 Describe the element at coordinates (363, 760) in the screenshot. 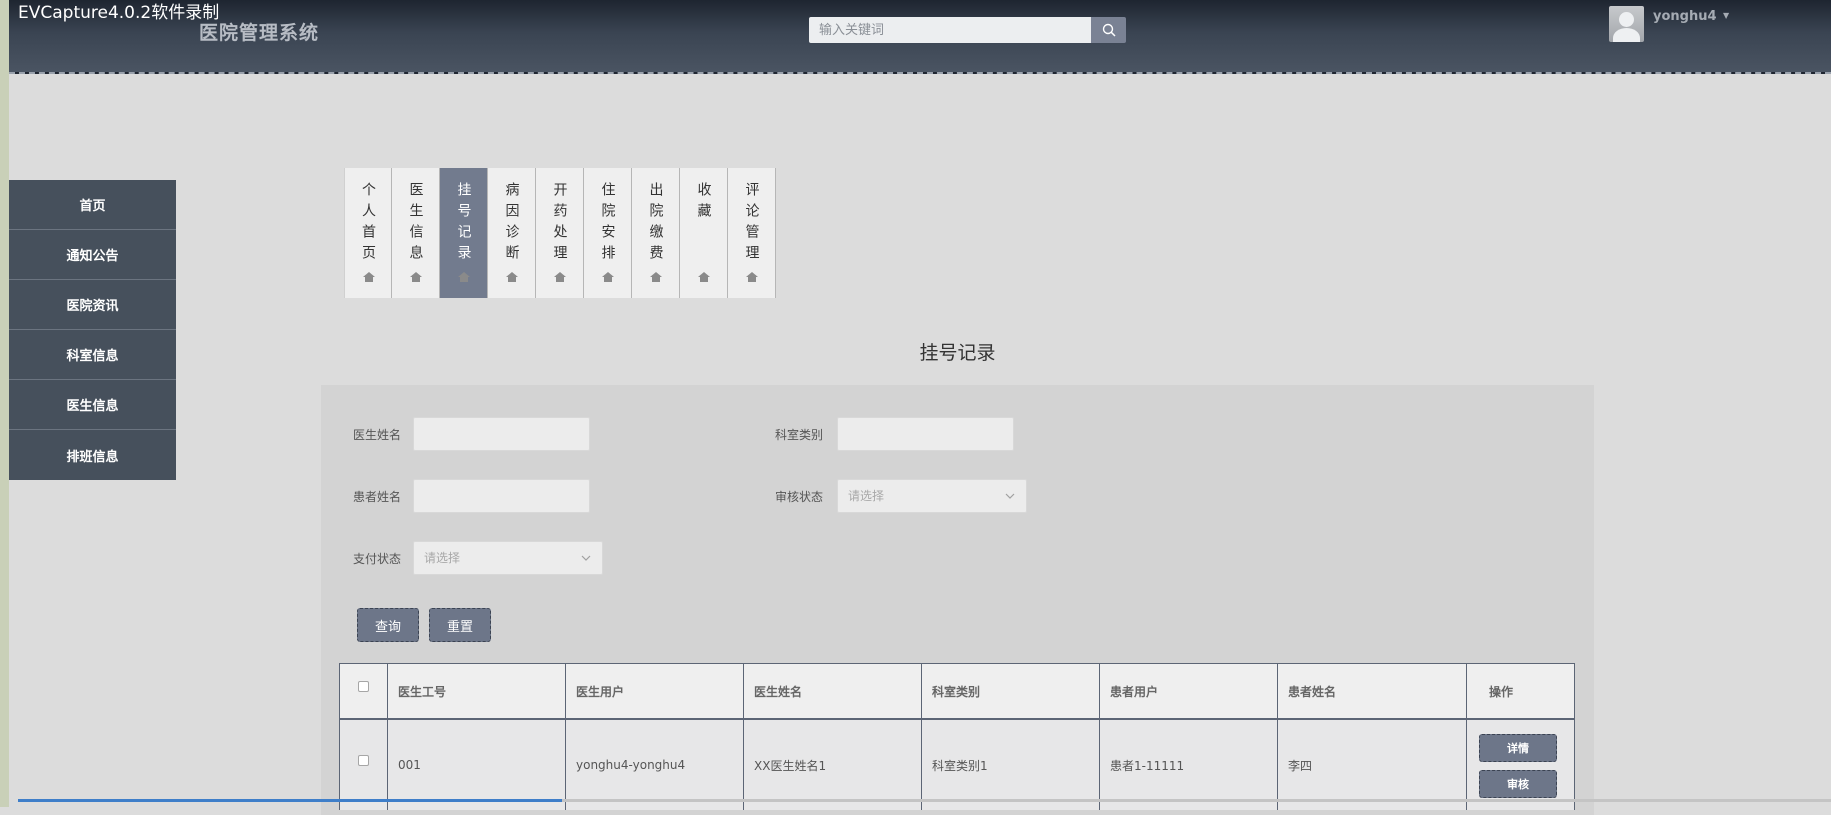

I see `row-checkbox` at that location.